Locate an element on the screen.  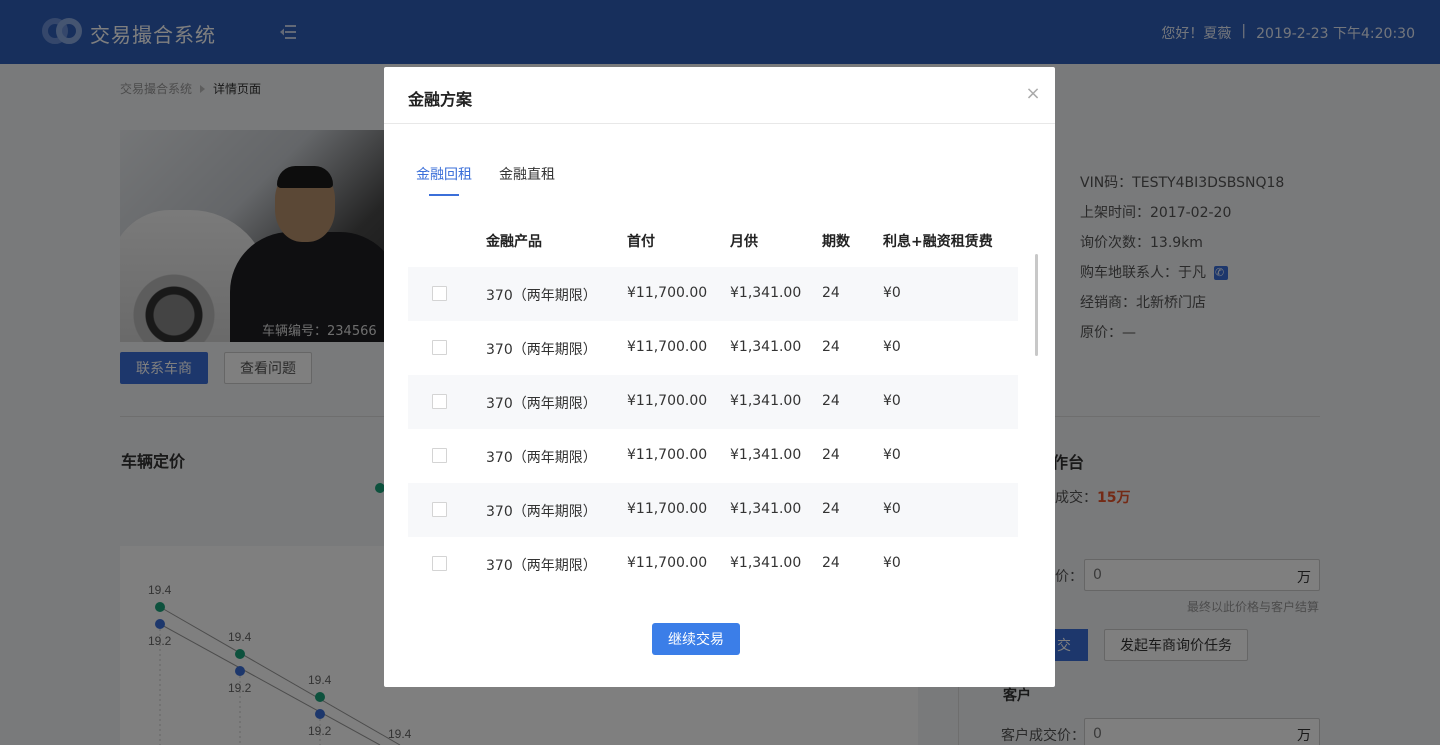
table-header: 金融产品 首付 月供 期数 利息+融资租赁费 is located at coordinates (713, 240).